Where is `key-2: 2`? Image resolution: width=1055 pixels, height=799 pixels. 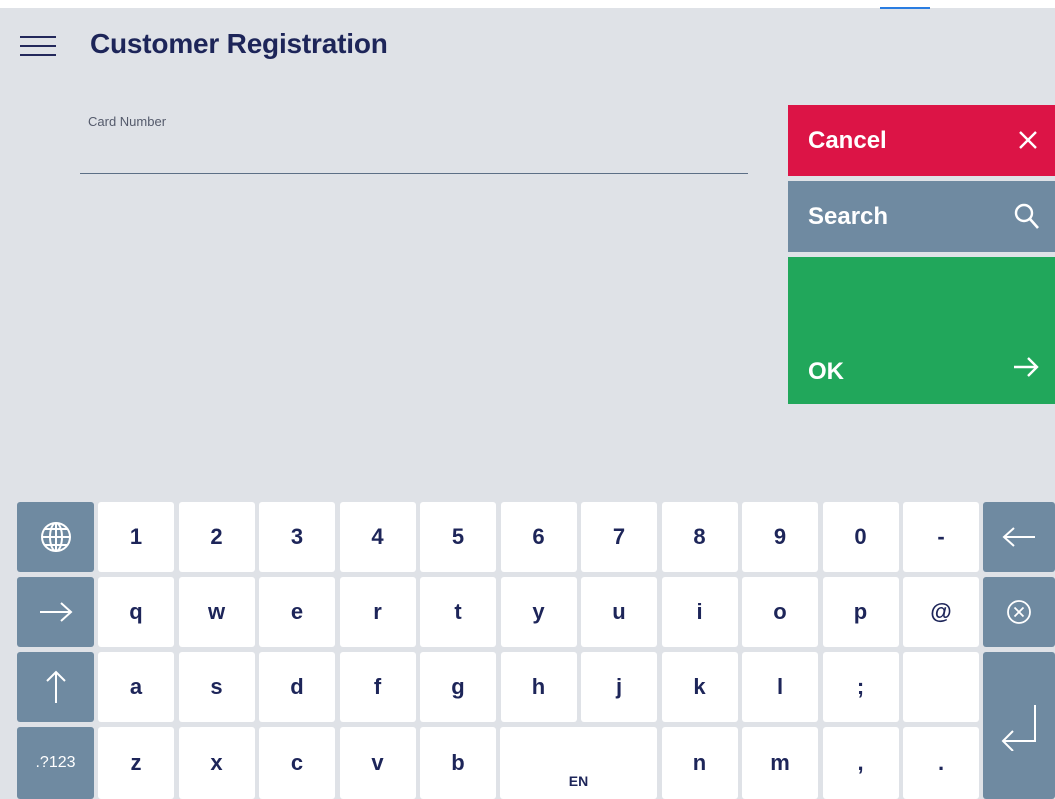
key-2: 2 is located at coordinates (216, 537).